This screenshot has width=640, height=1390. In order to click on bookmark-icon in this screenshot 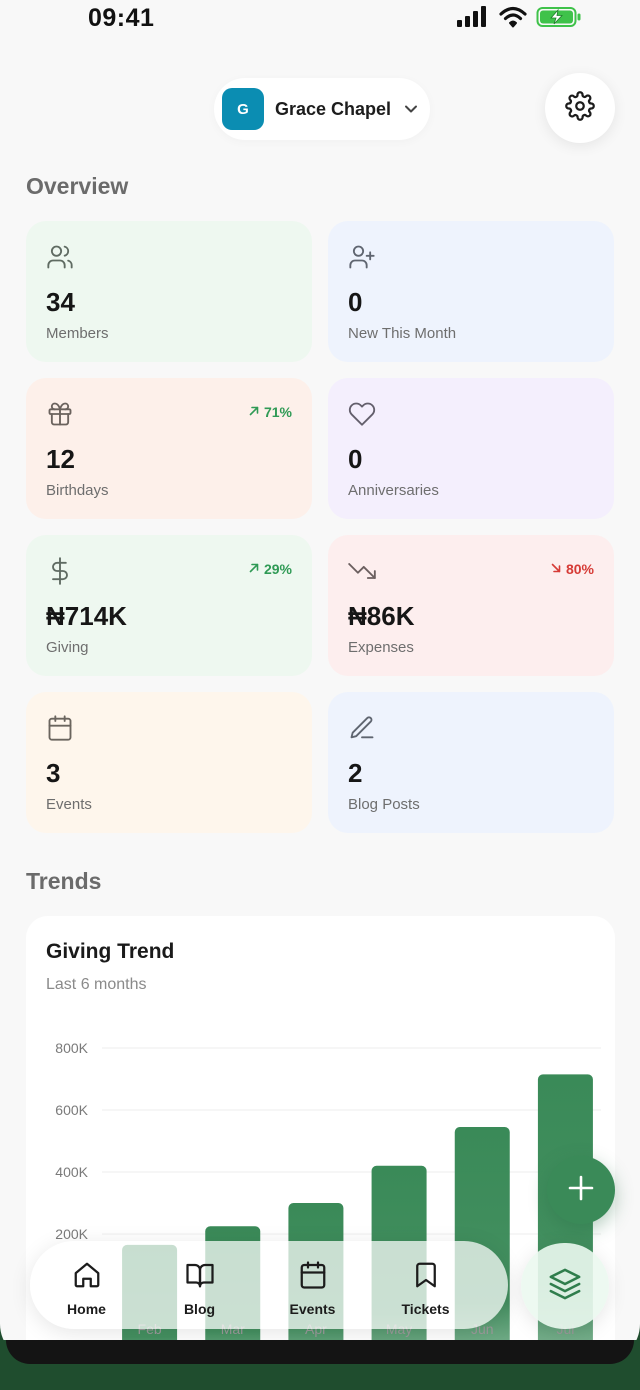, I will do `click(426, 1277)`.